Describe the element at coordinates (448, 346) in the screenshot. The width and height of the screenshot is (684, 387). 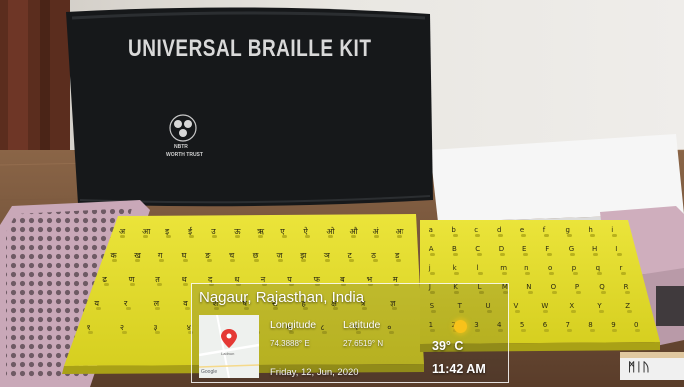
I see `temperature-text: 39° C` at that location.